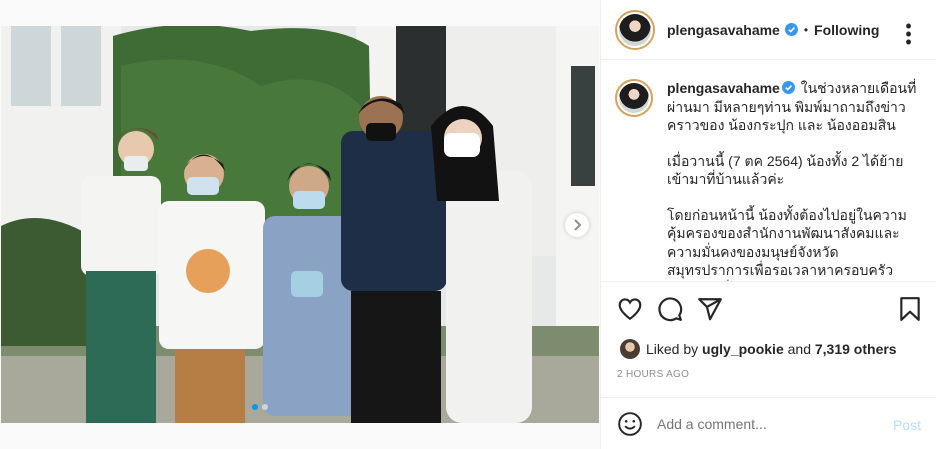  Describe the element at coordinates (799, 349) in the screenshot. I see `liked-by-and: and` at that location.